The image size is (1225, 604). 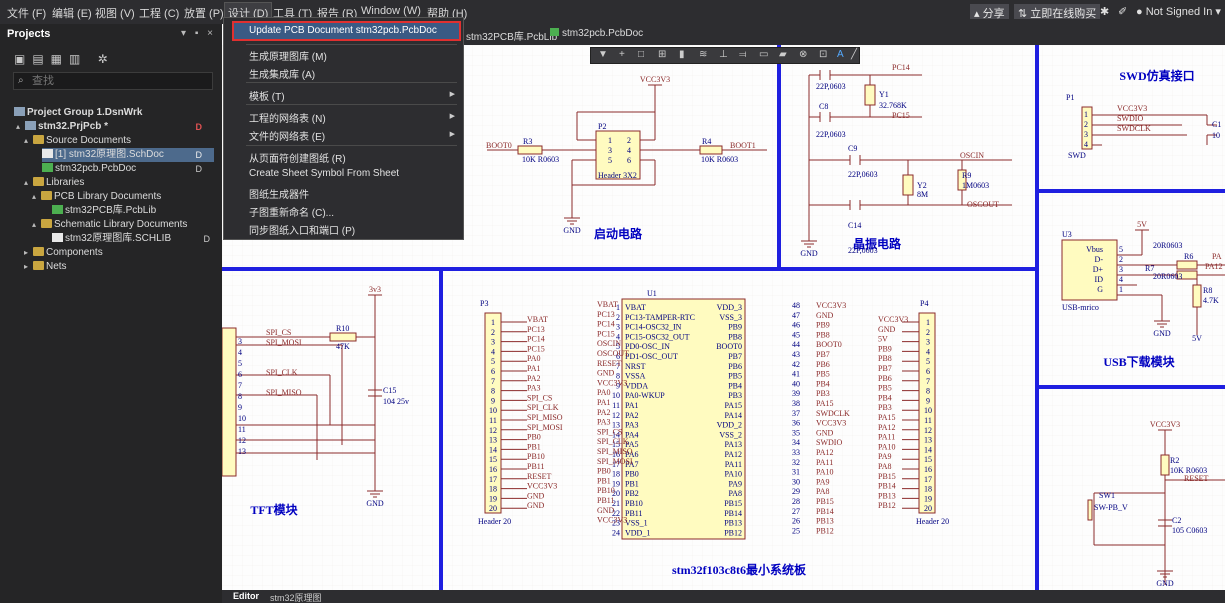 What do you see at coordinates (603, 54) in the screenshot?
I see `filter-icon: ▼` at bounding box center [603, 54].